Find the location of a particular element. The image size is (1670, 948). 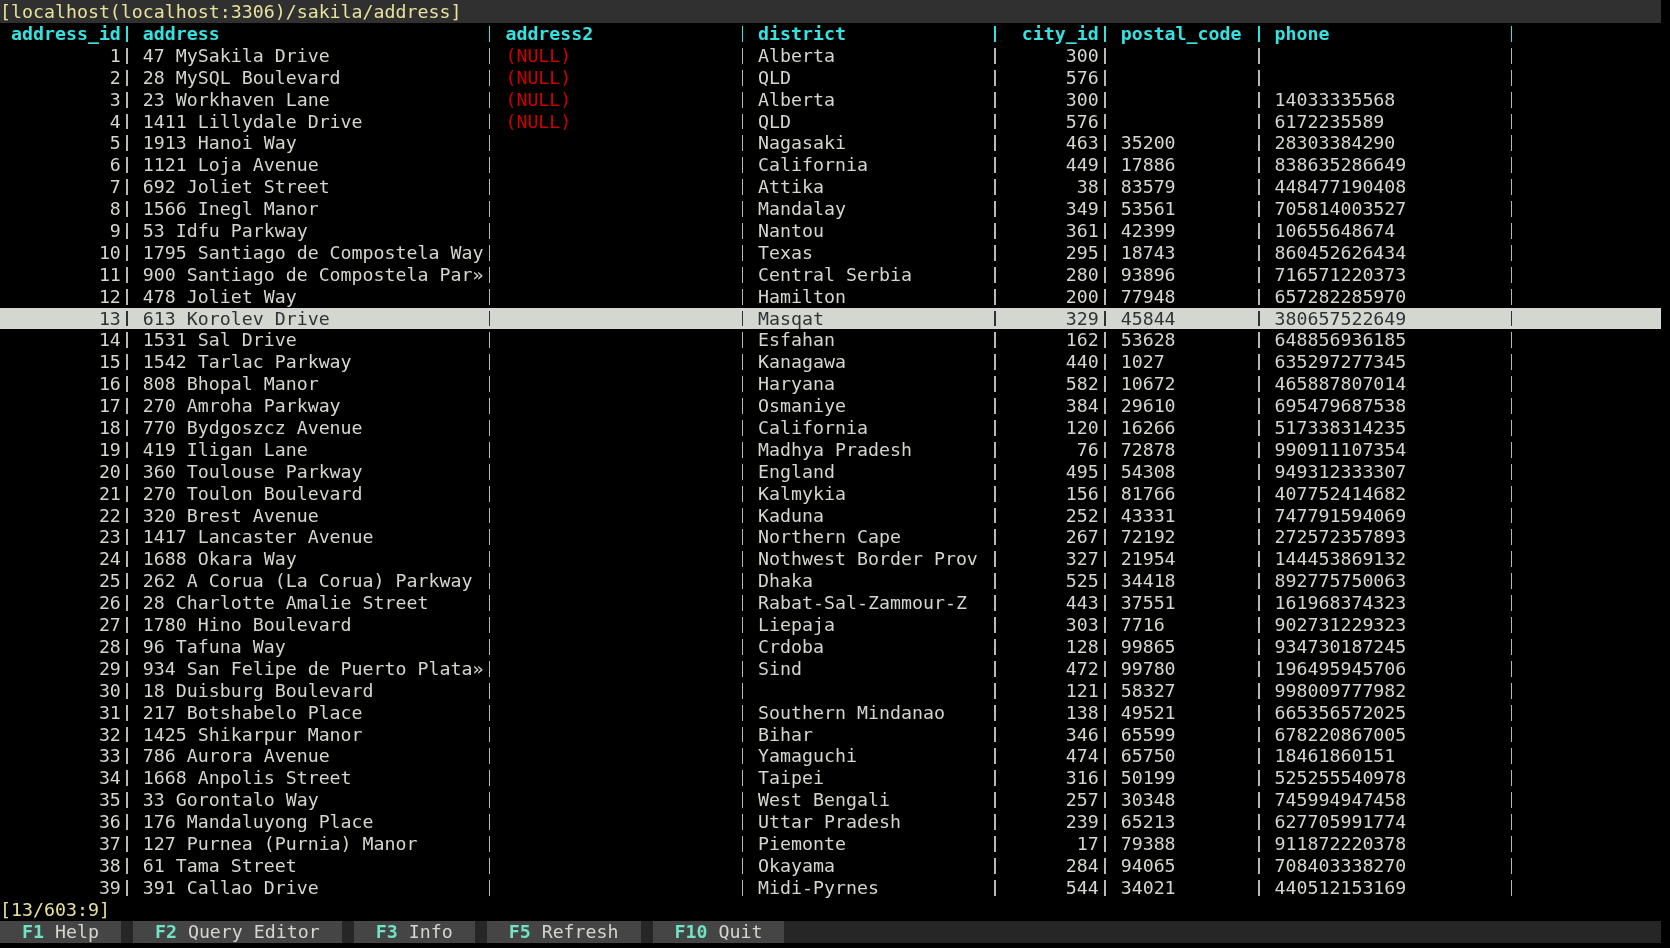

table-cell: 495 is located at coordinates (1082, 471).